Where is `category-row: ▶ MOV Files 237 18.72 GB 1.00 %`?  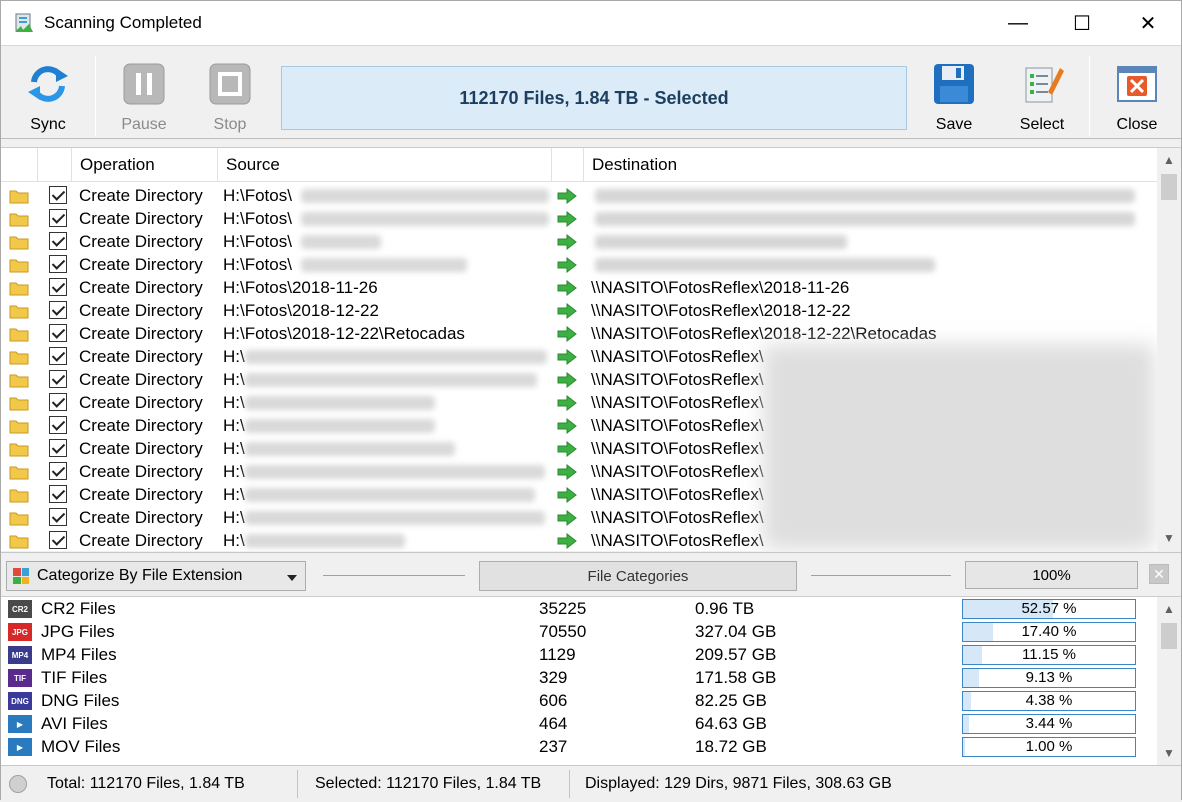 category-row: ▶ MOV Files 237 18.72 GB 1.00 % is located at coordinates (579, 746).